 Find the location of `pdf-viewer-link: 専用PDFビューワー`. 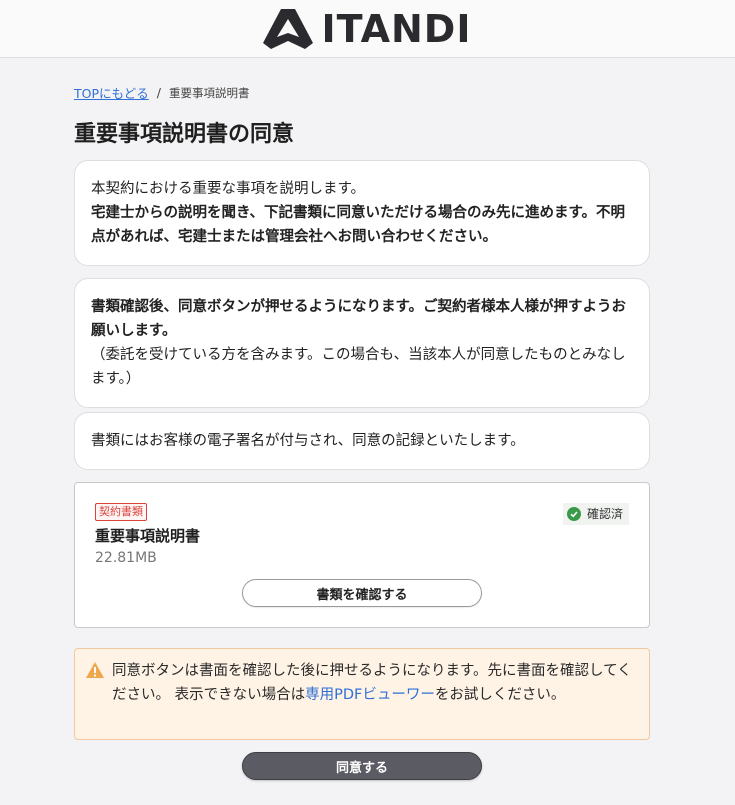

pdf-viewer-link: 専用PDFビューワー is located at coordinates (370, 695).